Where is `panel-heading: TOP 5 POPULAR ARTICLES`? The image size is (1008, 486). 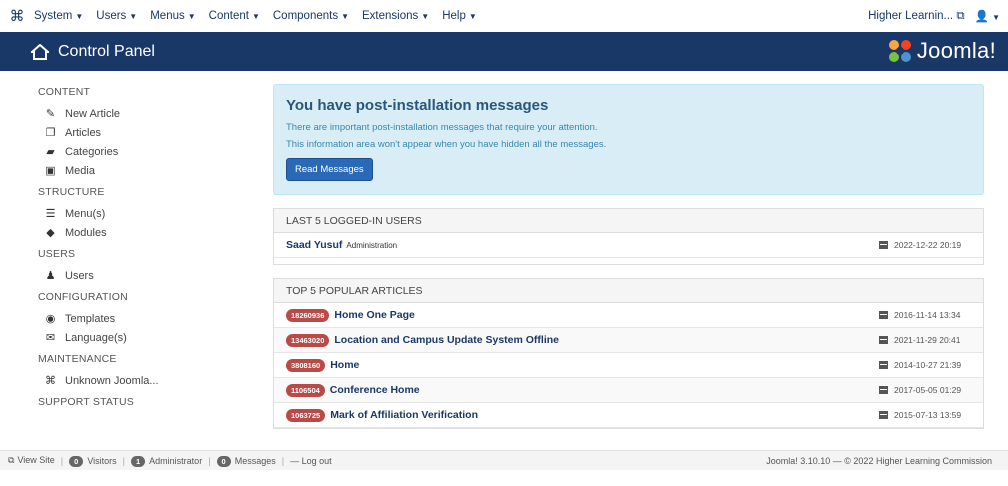
panel-heading: TOP 5 POPULAR ARTICLES is located at coordinates (628, 291).